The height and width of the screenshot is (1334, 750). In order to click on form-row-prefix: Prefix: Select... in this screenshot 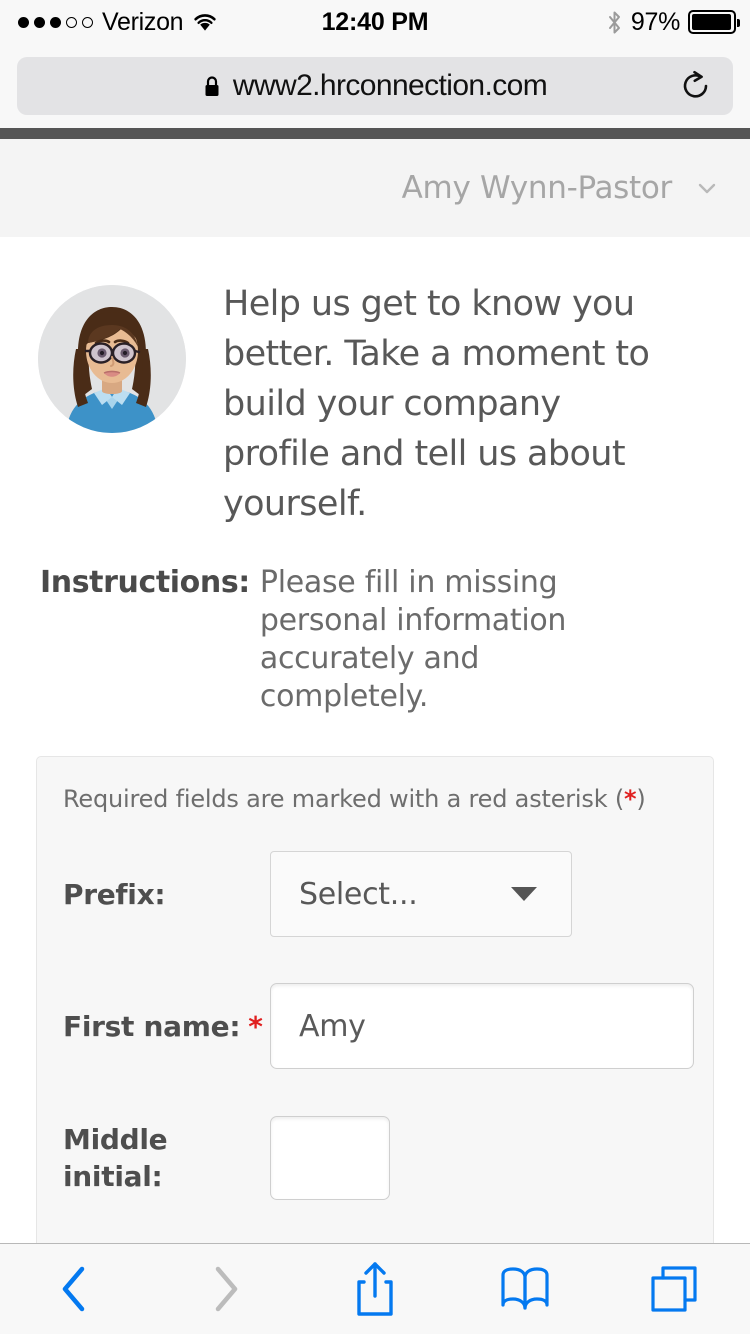, I will do `click(375, 894)`.